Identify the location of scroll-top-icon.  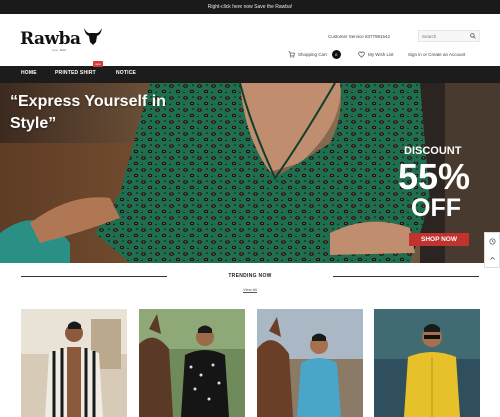
(492, 258).